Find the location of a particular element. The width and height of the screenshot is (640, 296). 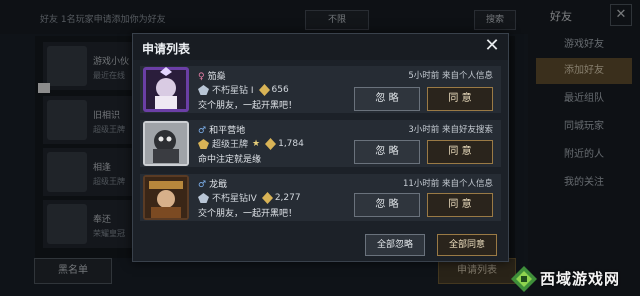

panel-title: 好友 is located at coordinates (561, 16).